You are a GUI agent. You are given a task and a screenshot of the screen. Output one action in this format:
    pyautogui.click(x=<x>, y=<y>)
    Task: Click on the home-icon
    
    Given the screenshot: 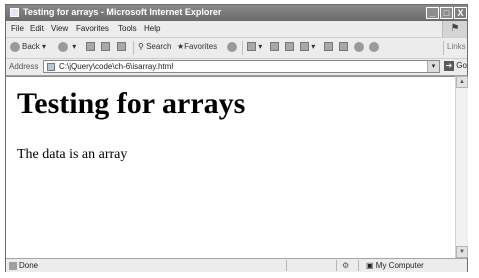 What is the action you would take?
    pyautogui.click(x=121, y=47)
    